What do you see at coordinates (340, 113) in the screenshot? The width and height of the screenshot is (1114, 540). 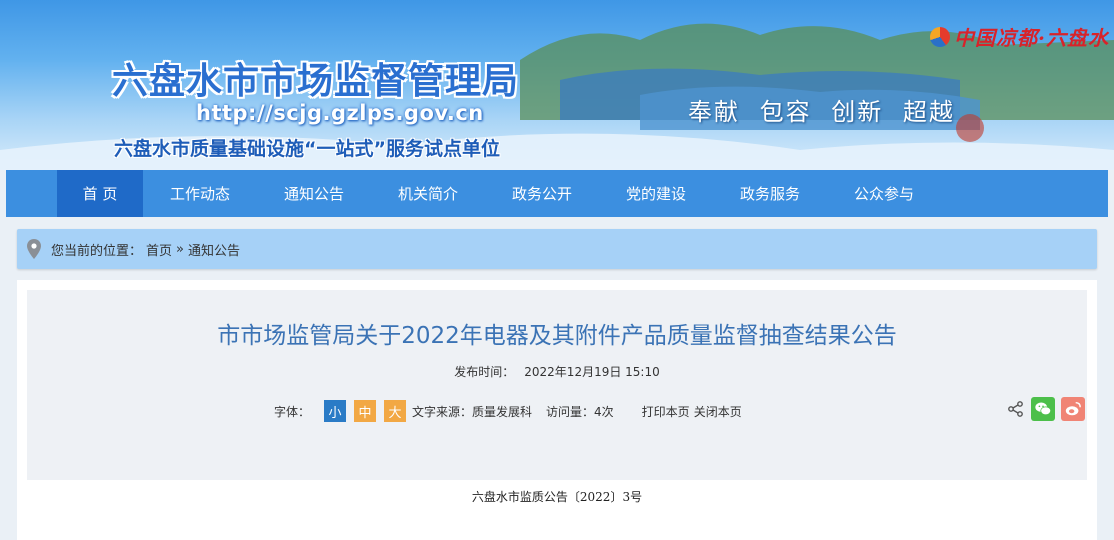 I see `site-url: http://scjg.gzlps.gov.cn` at bounding box center [340, 113].